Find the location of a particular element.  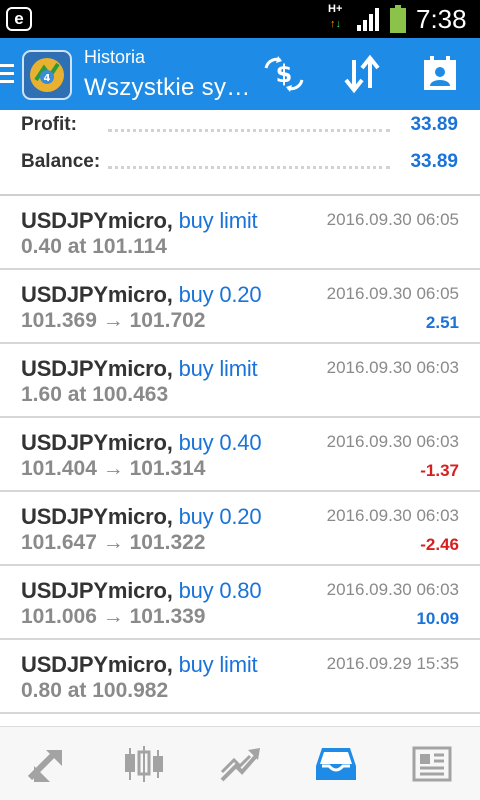

trade-detail: 0.40 at 101.114 is located at coordinates (94, 246).